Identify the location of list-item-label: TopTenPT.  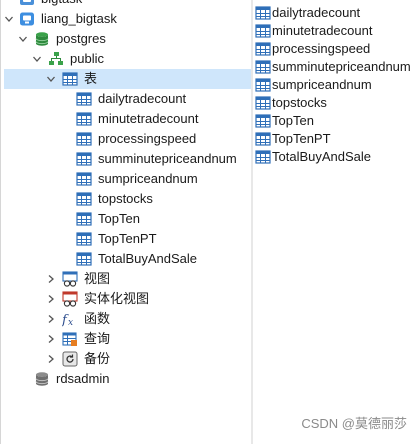
(301, 138).